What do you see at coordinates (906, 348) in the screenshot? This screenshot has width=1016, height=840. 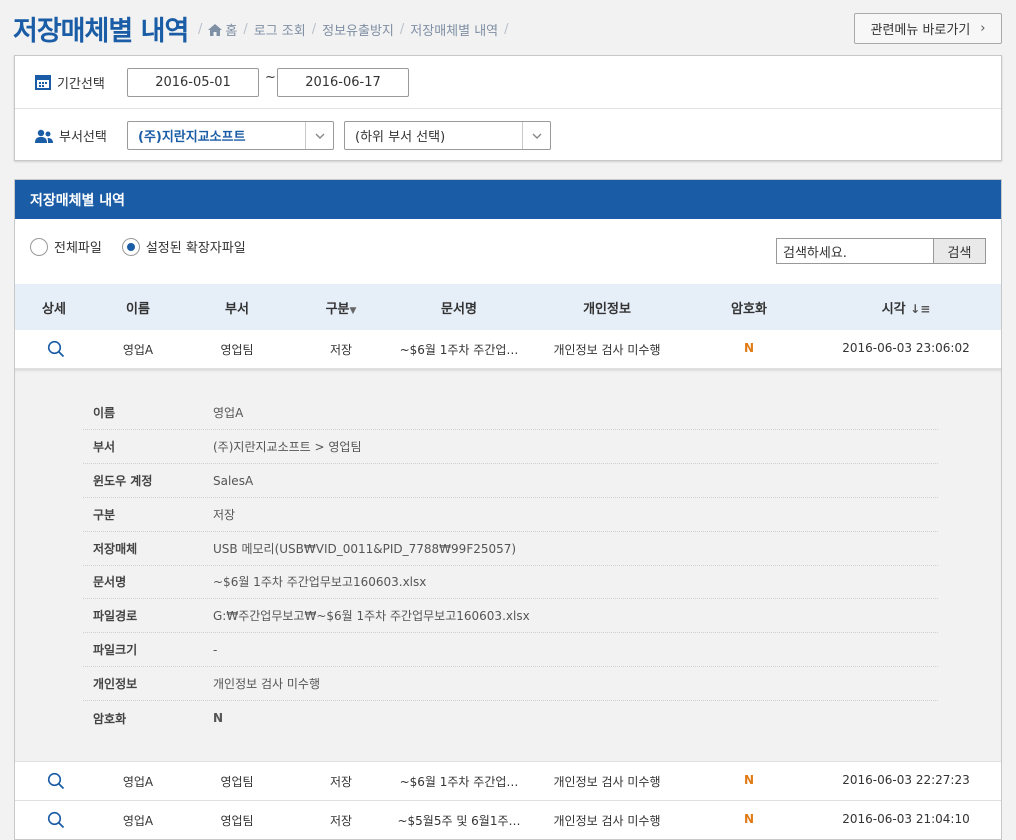 I see `row-time: 2016-06-03 23:06:02` at bounding box center [906, 348].